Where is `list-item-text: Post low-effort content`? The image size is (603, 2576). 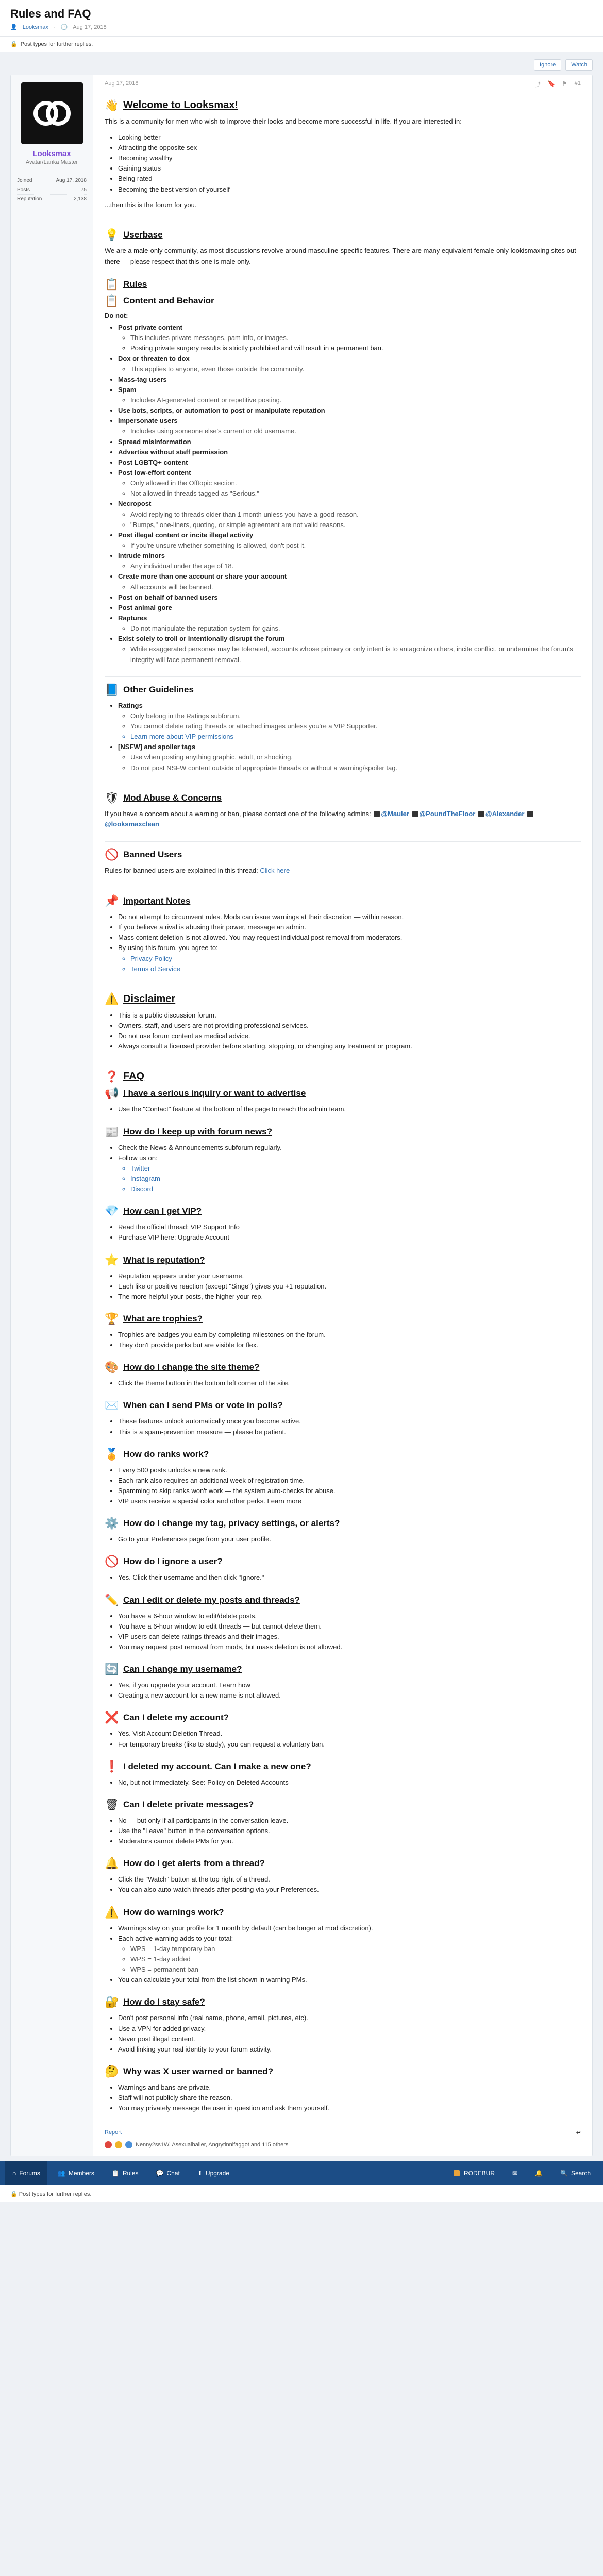
list-item-text: Post low-effort content is located at coordinates (154, 473).